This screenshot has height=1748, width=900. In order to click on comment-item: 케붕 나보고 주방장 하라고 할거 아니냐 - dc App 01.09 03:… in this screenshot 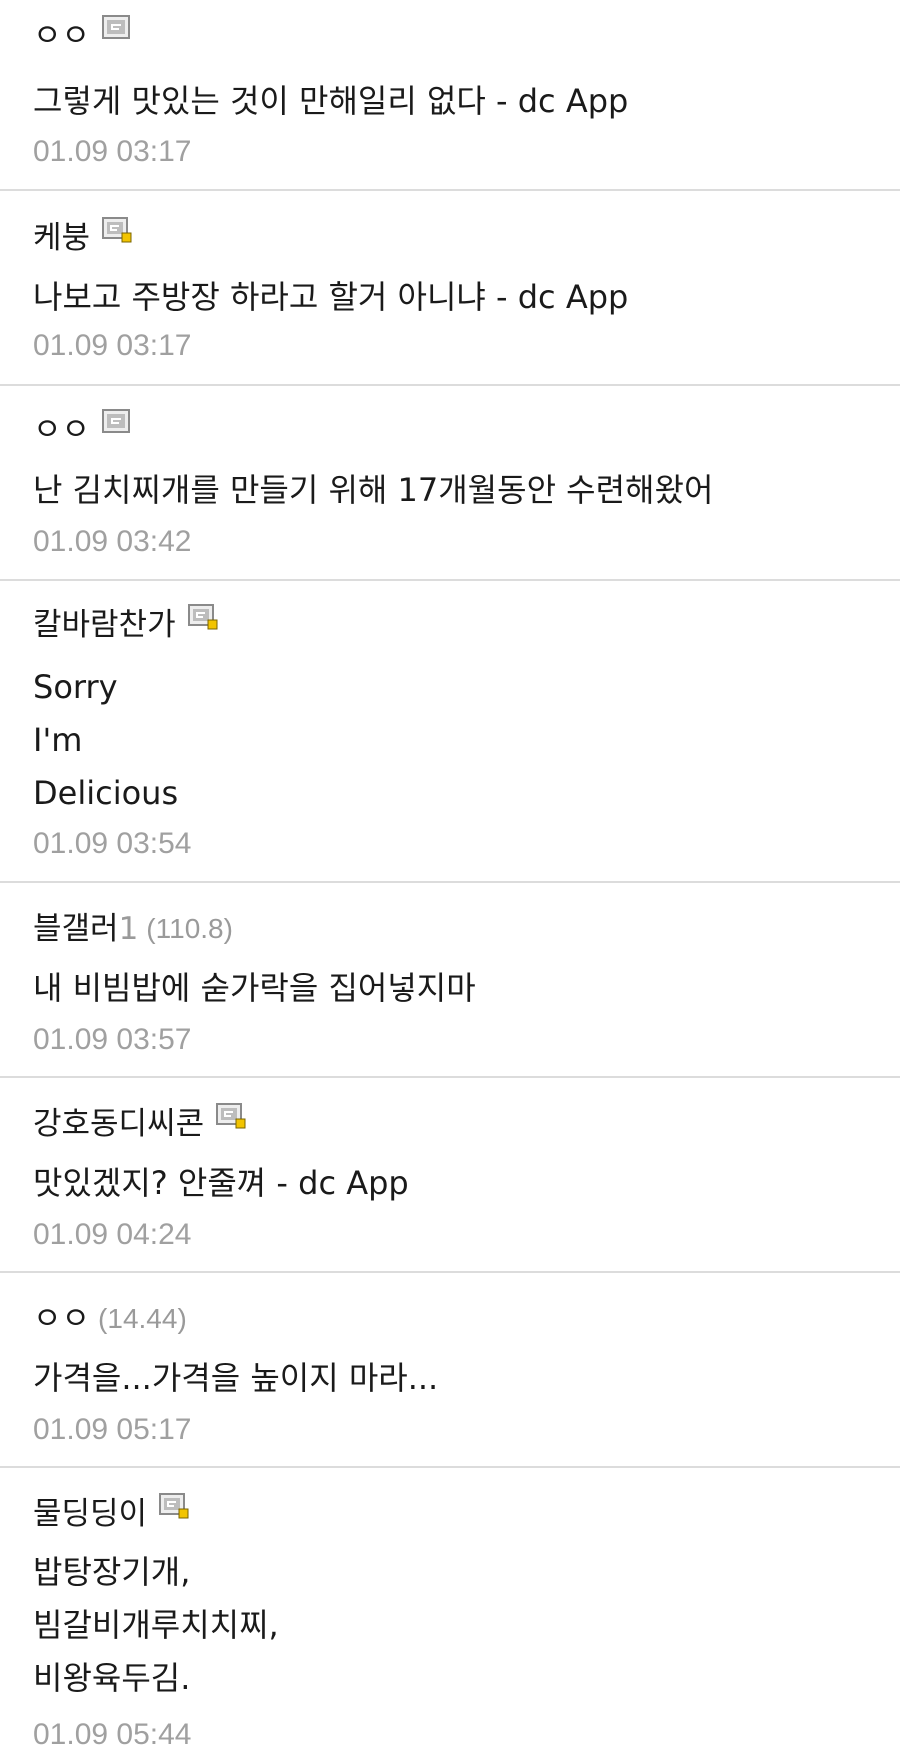, I will do `click(450, 288)`.